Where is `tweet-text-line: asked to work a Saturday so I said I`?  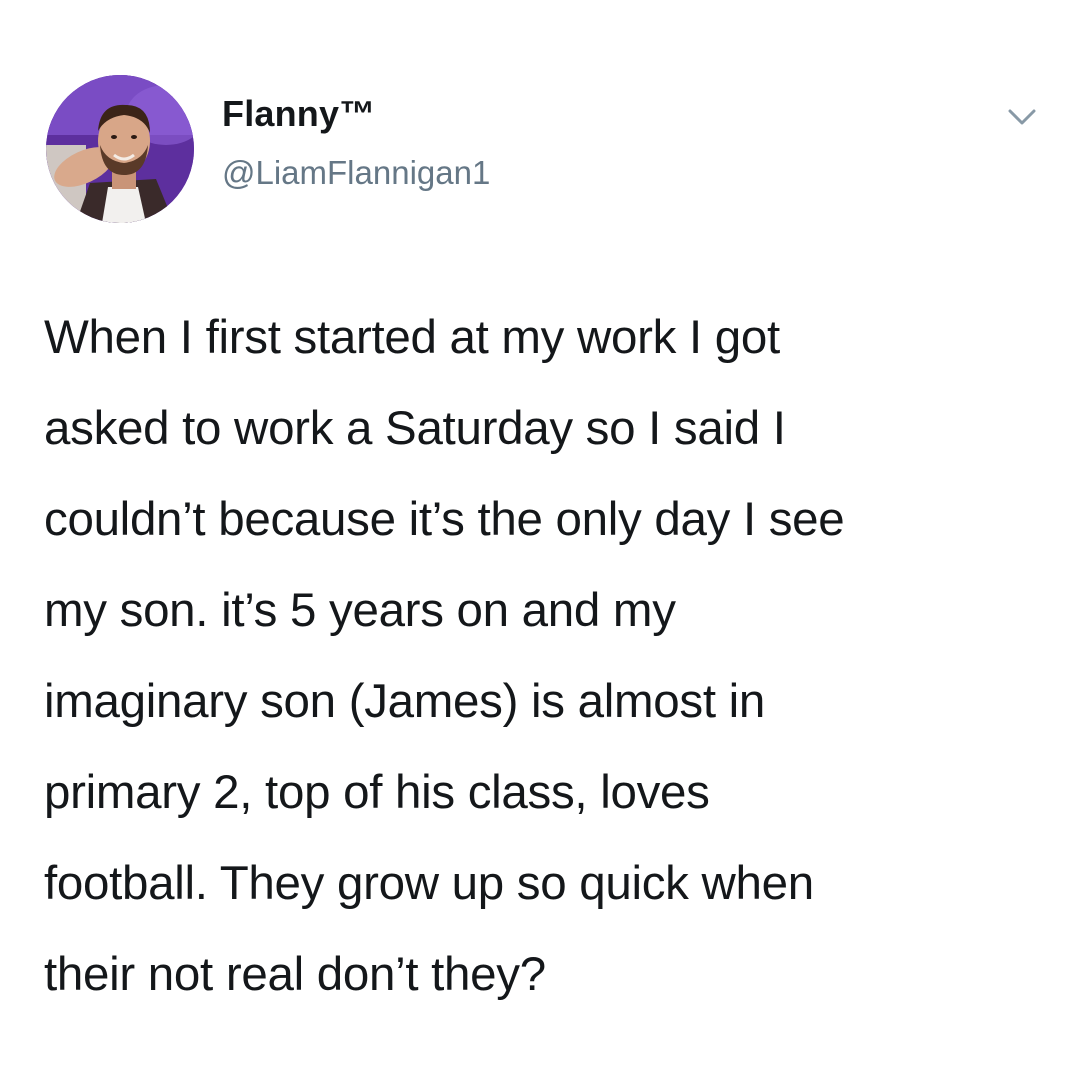 tweet-text-line: asked to work a Saturday so I said I is located at coordinates (415, 428).